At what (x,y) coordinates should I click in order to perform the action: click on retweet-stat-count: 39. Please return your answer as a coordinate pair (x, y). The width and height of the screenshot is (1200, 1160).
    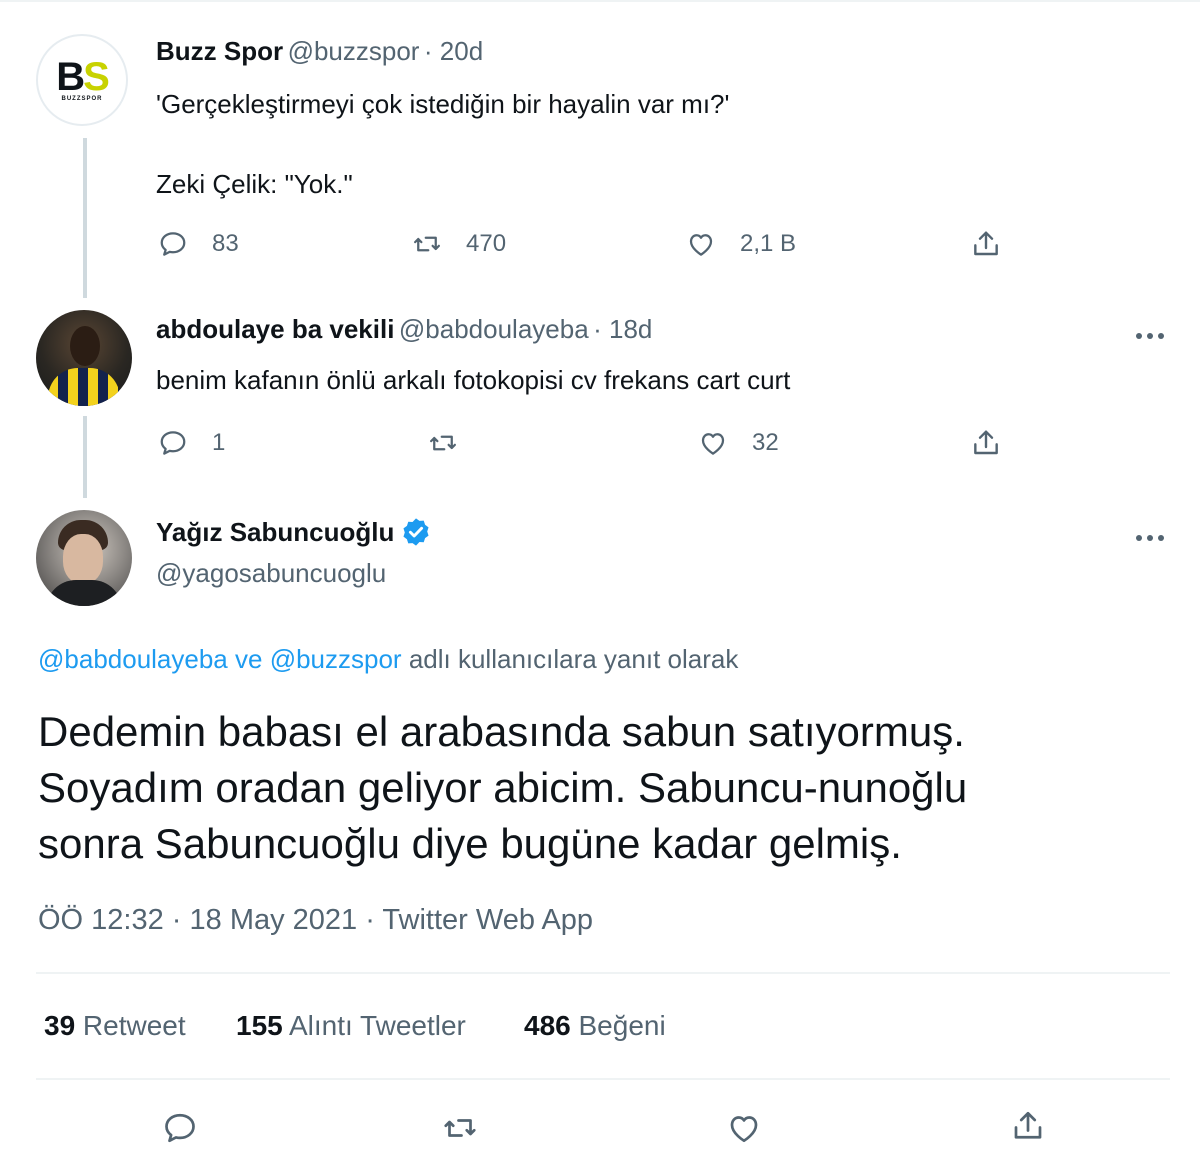
    Looking at the image, I should click on (60, 1025).